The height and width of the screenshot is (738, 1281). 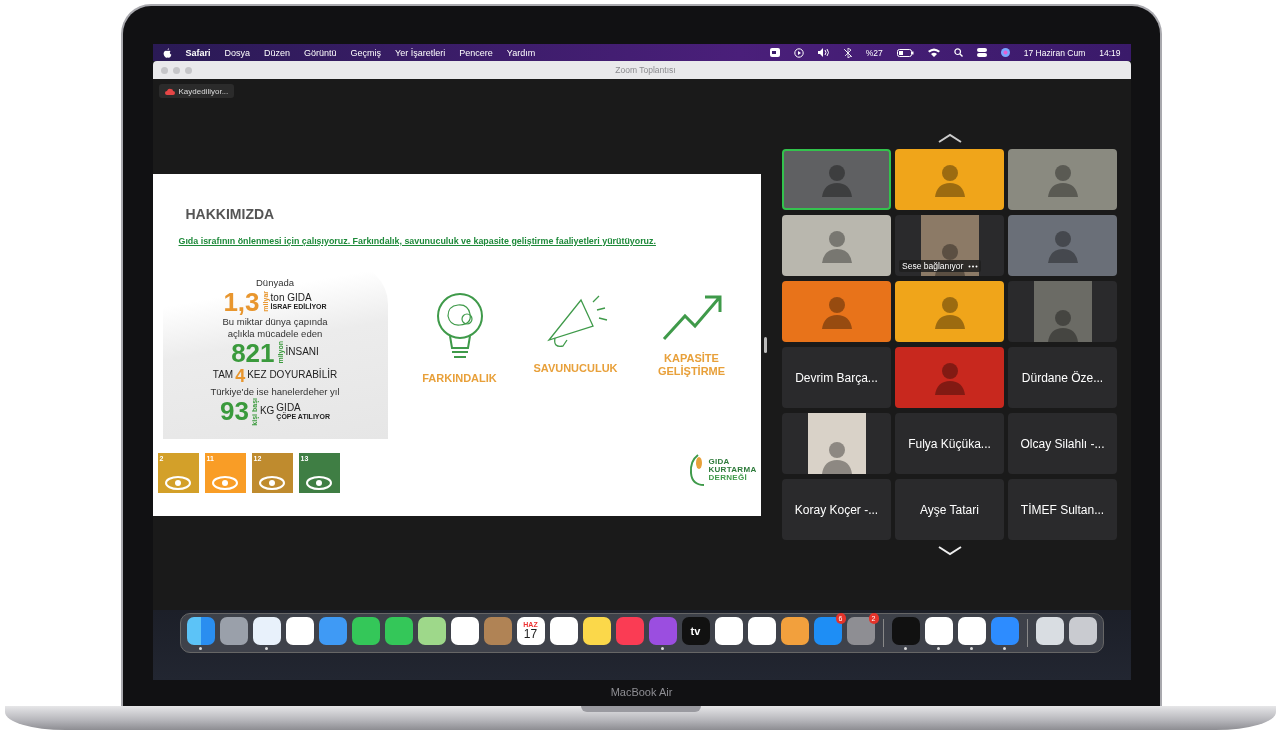 What do you see at coordinates (874, 52) in the screenshot?
I see `battery-percent: %27` at bounding box center [874, 52].